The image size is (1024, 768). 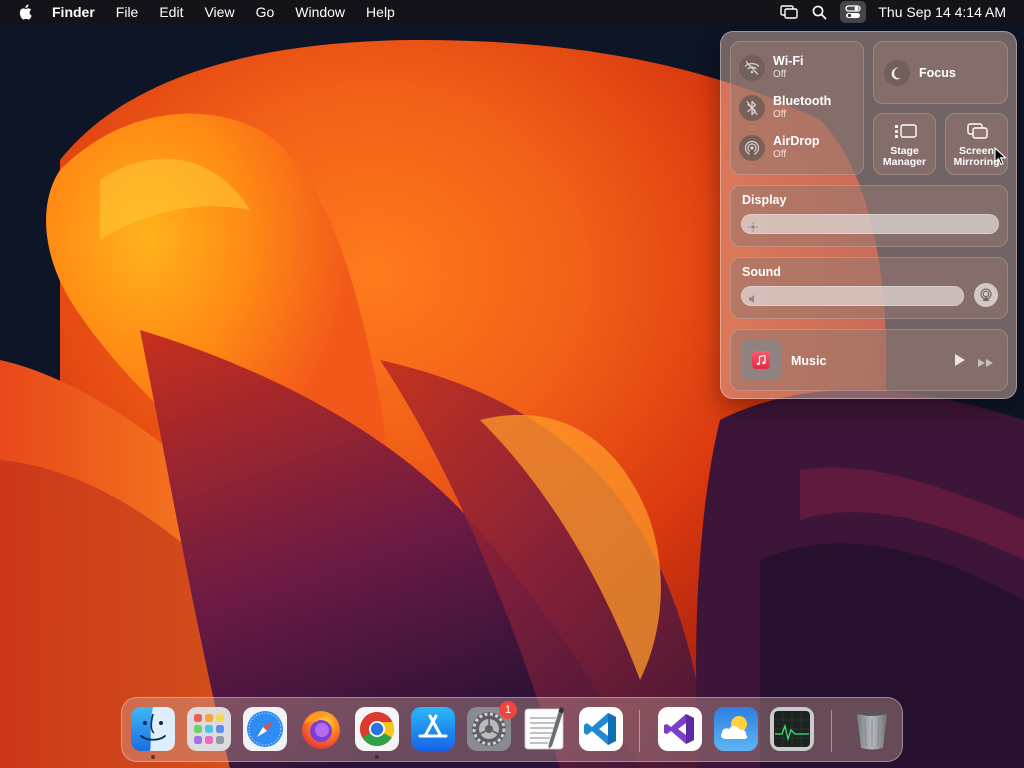 I want to click on vscode-icon, so click(x=601, y=729).